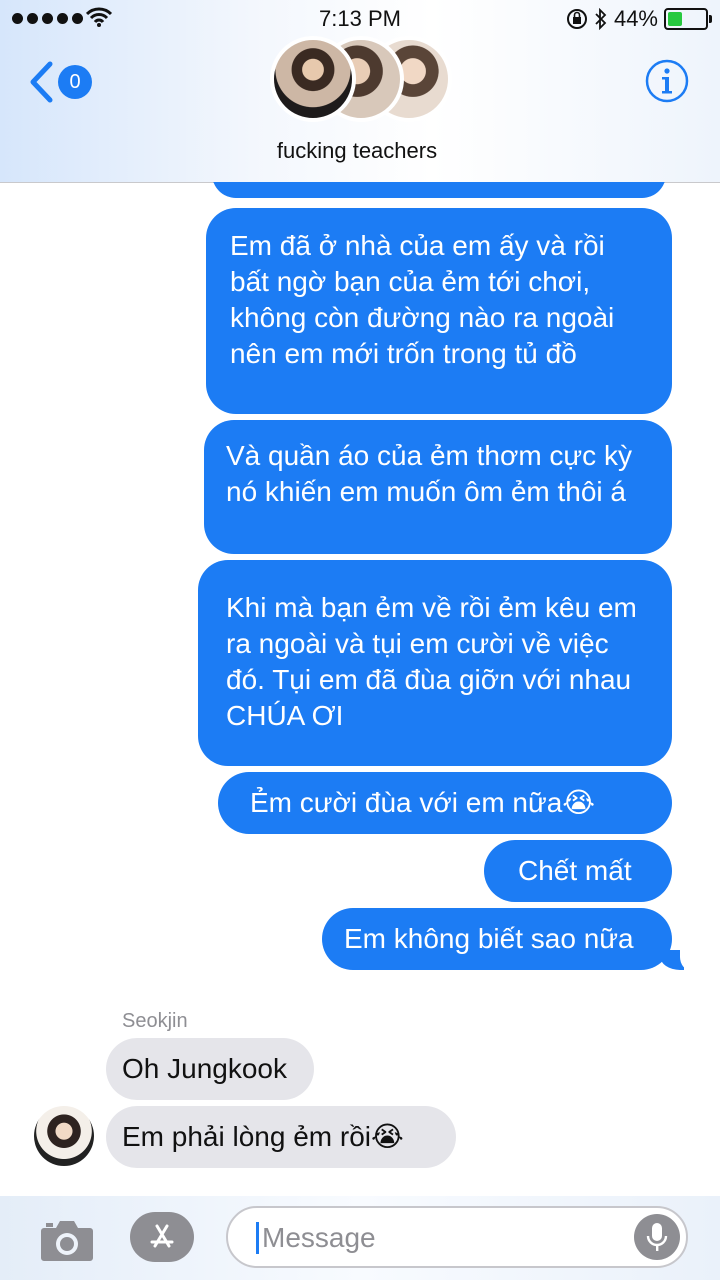  I want to click on text-cursor, so click(257, 1238).